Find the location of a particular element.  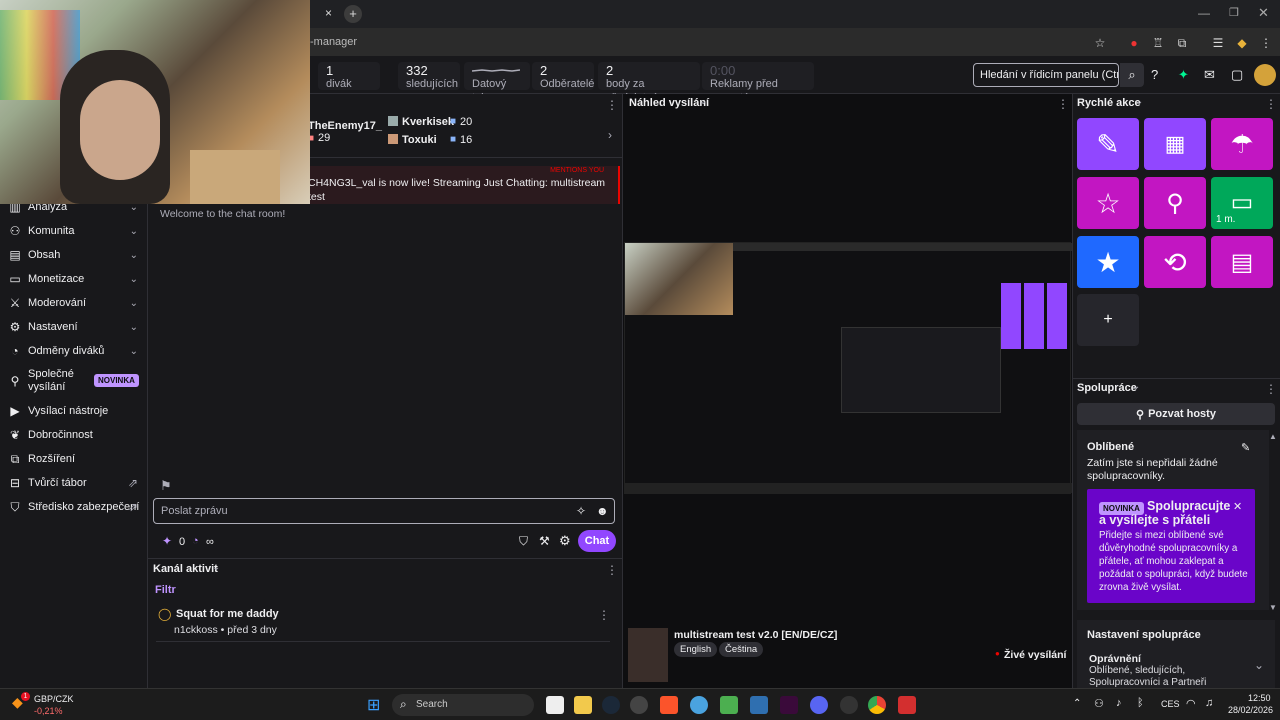

search-icon: ⌕ is located at coordinates (1132, 75).